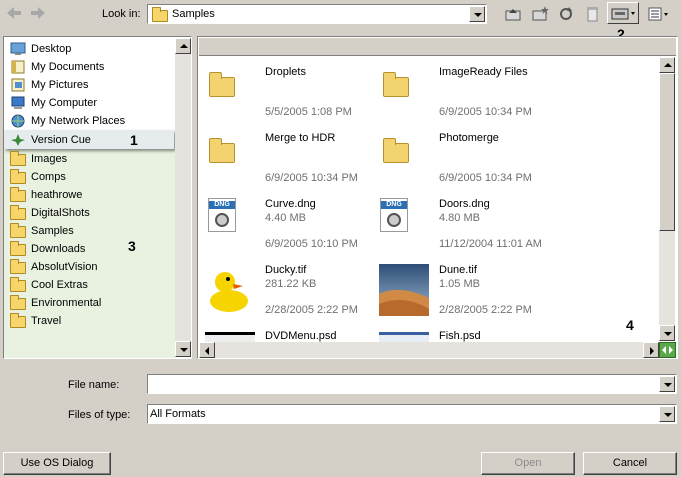 This screenshot has height=477, width=681. I want to click on sidebar-item-my-documents: My Documents, so click(88, 67).